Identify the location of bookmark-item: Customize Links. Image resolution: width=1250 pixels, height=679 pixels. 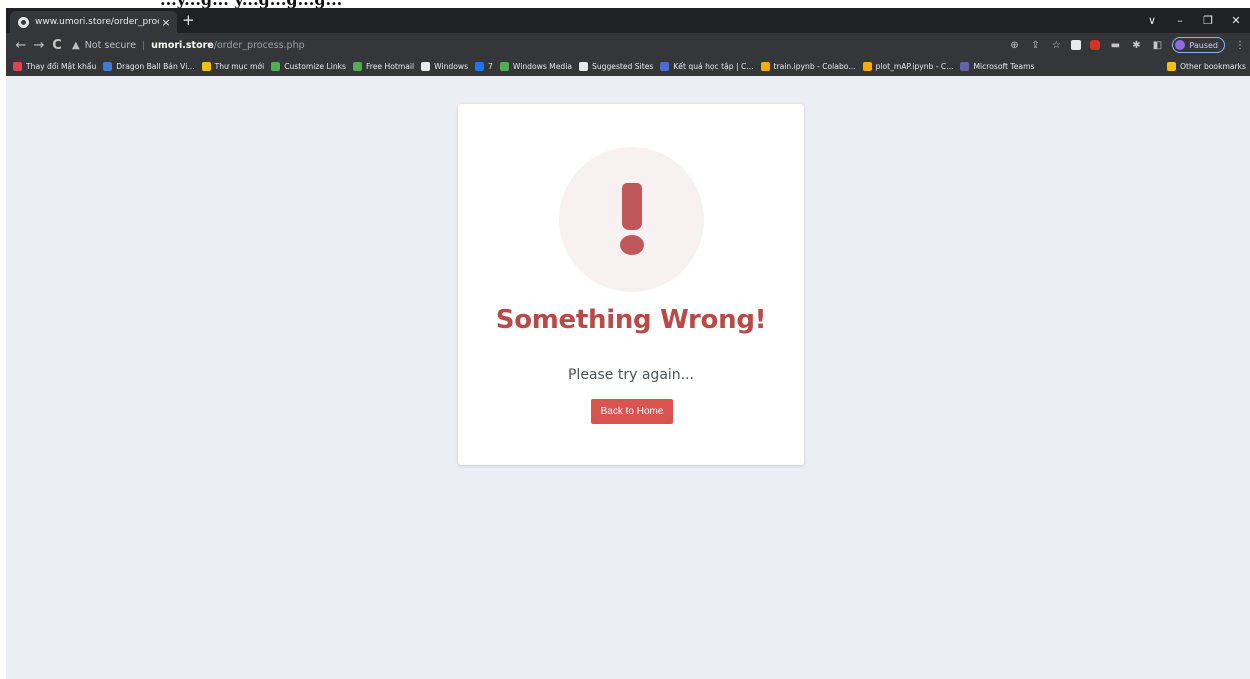
(308, 66).